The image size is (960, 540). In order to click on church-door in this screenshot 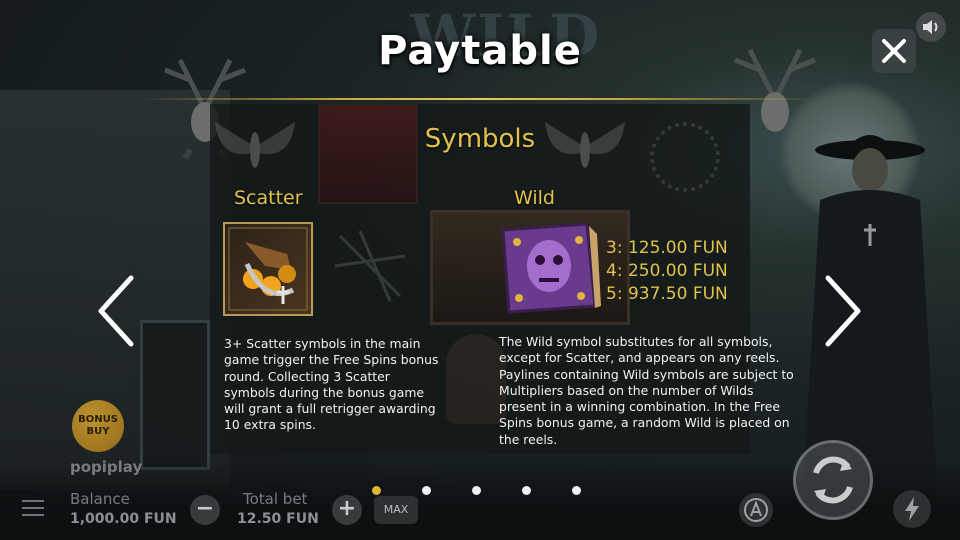, I will do `click(175, 395)`.